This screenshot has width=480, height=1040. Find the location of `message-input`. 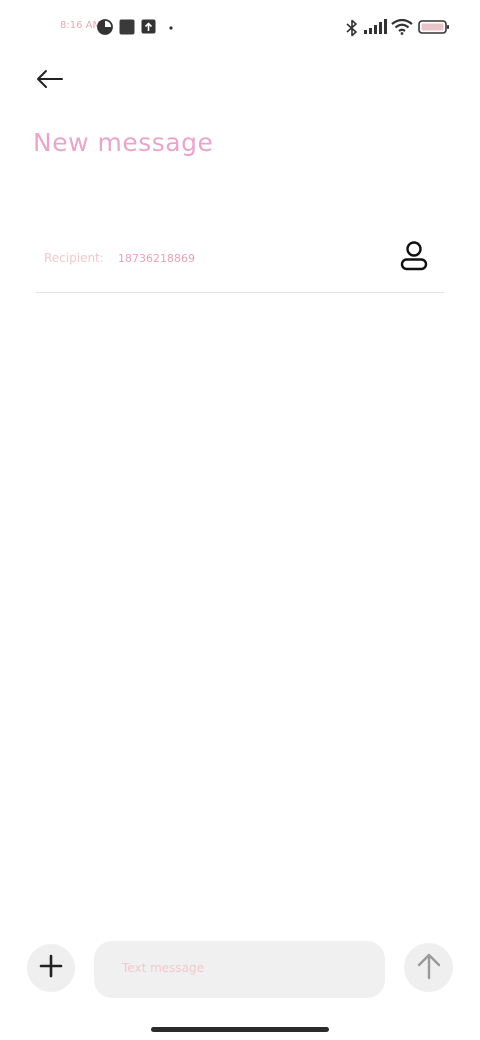

message-input is located at coordinates (242, 968).